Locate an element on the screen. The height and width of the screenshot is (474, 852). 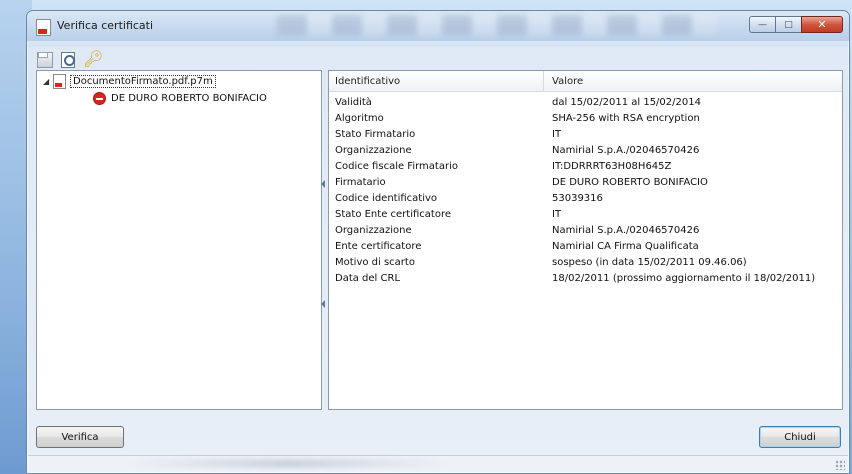
key-icon: 🔑︎ is located at coordinates (93, 58).